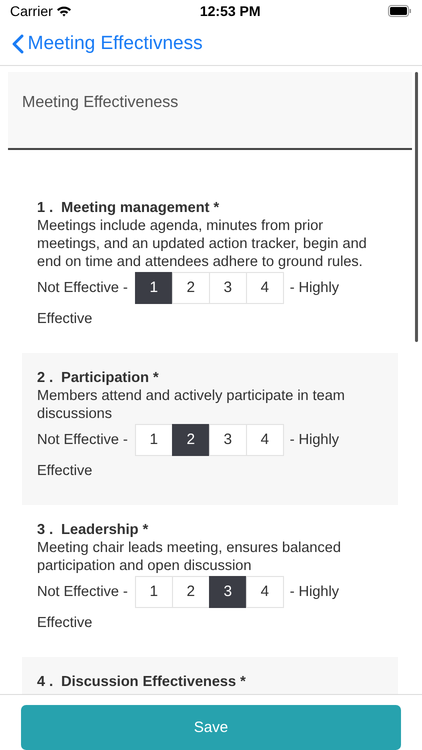  I want to click on question-description: Members attend and actively participate in team discussions, so click(191, 405).